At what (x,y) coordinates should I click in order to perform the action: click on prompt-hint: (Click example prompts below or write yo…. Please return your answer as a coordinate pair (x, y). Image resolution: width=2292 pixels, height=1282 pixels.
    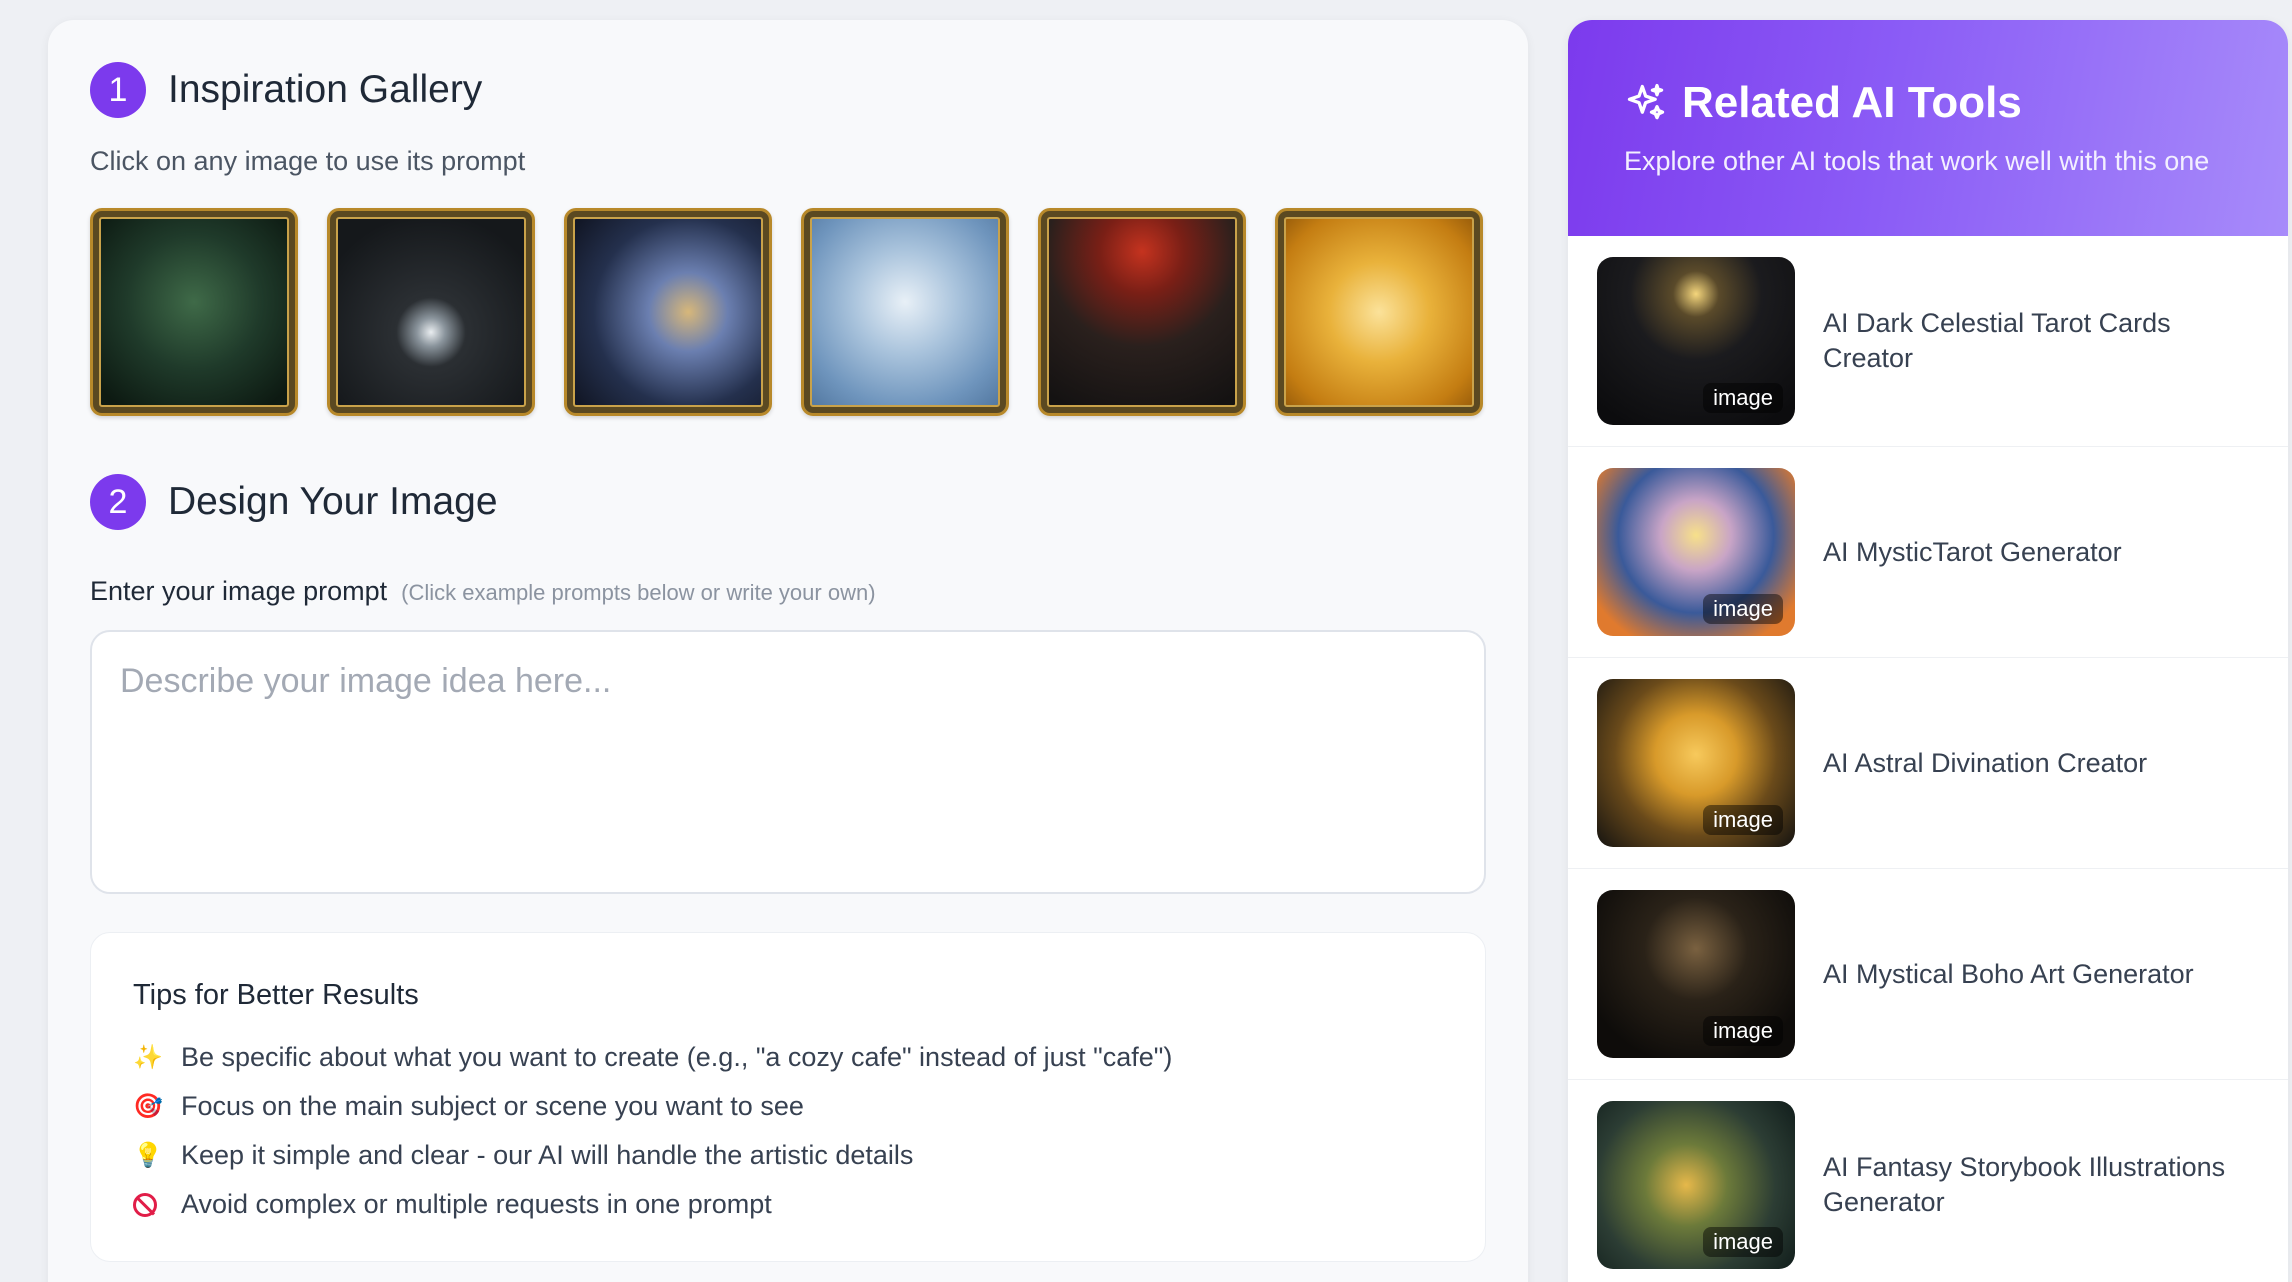
    Looking at the image, I should click on (638, 592).